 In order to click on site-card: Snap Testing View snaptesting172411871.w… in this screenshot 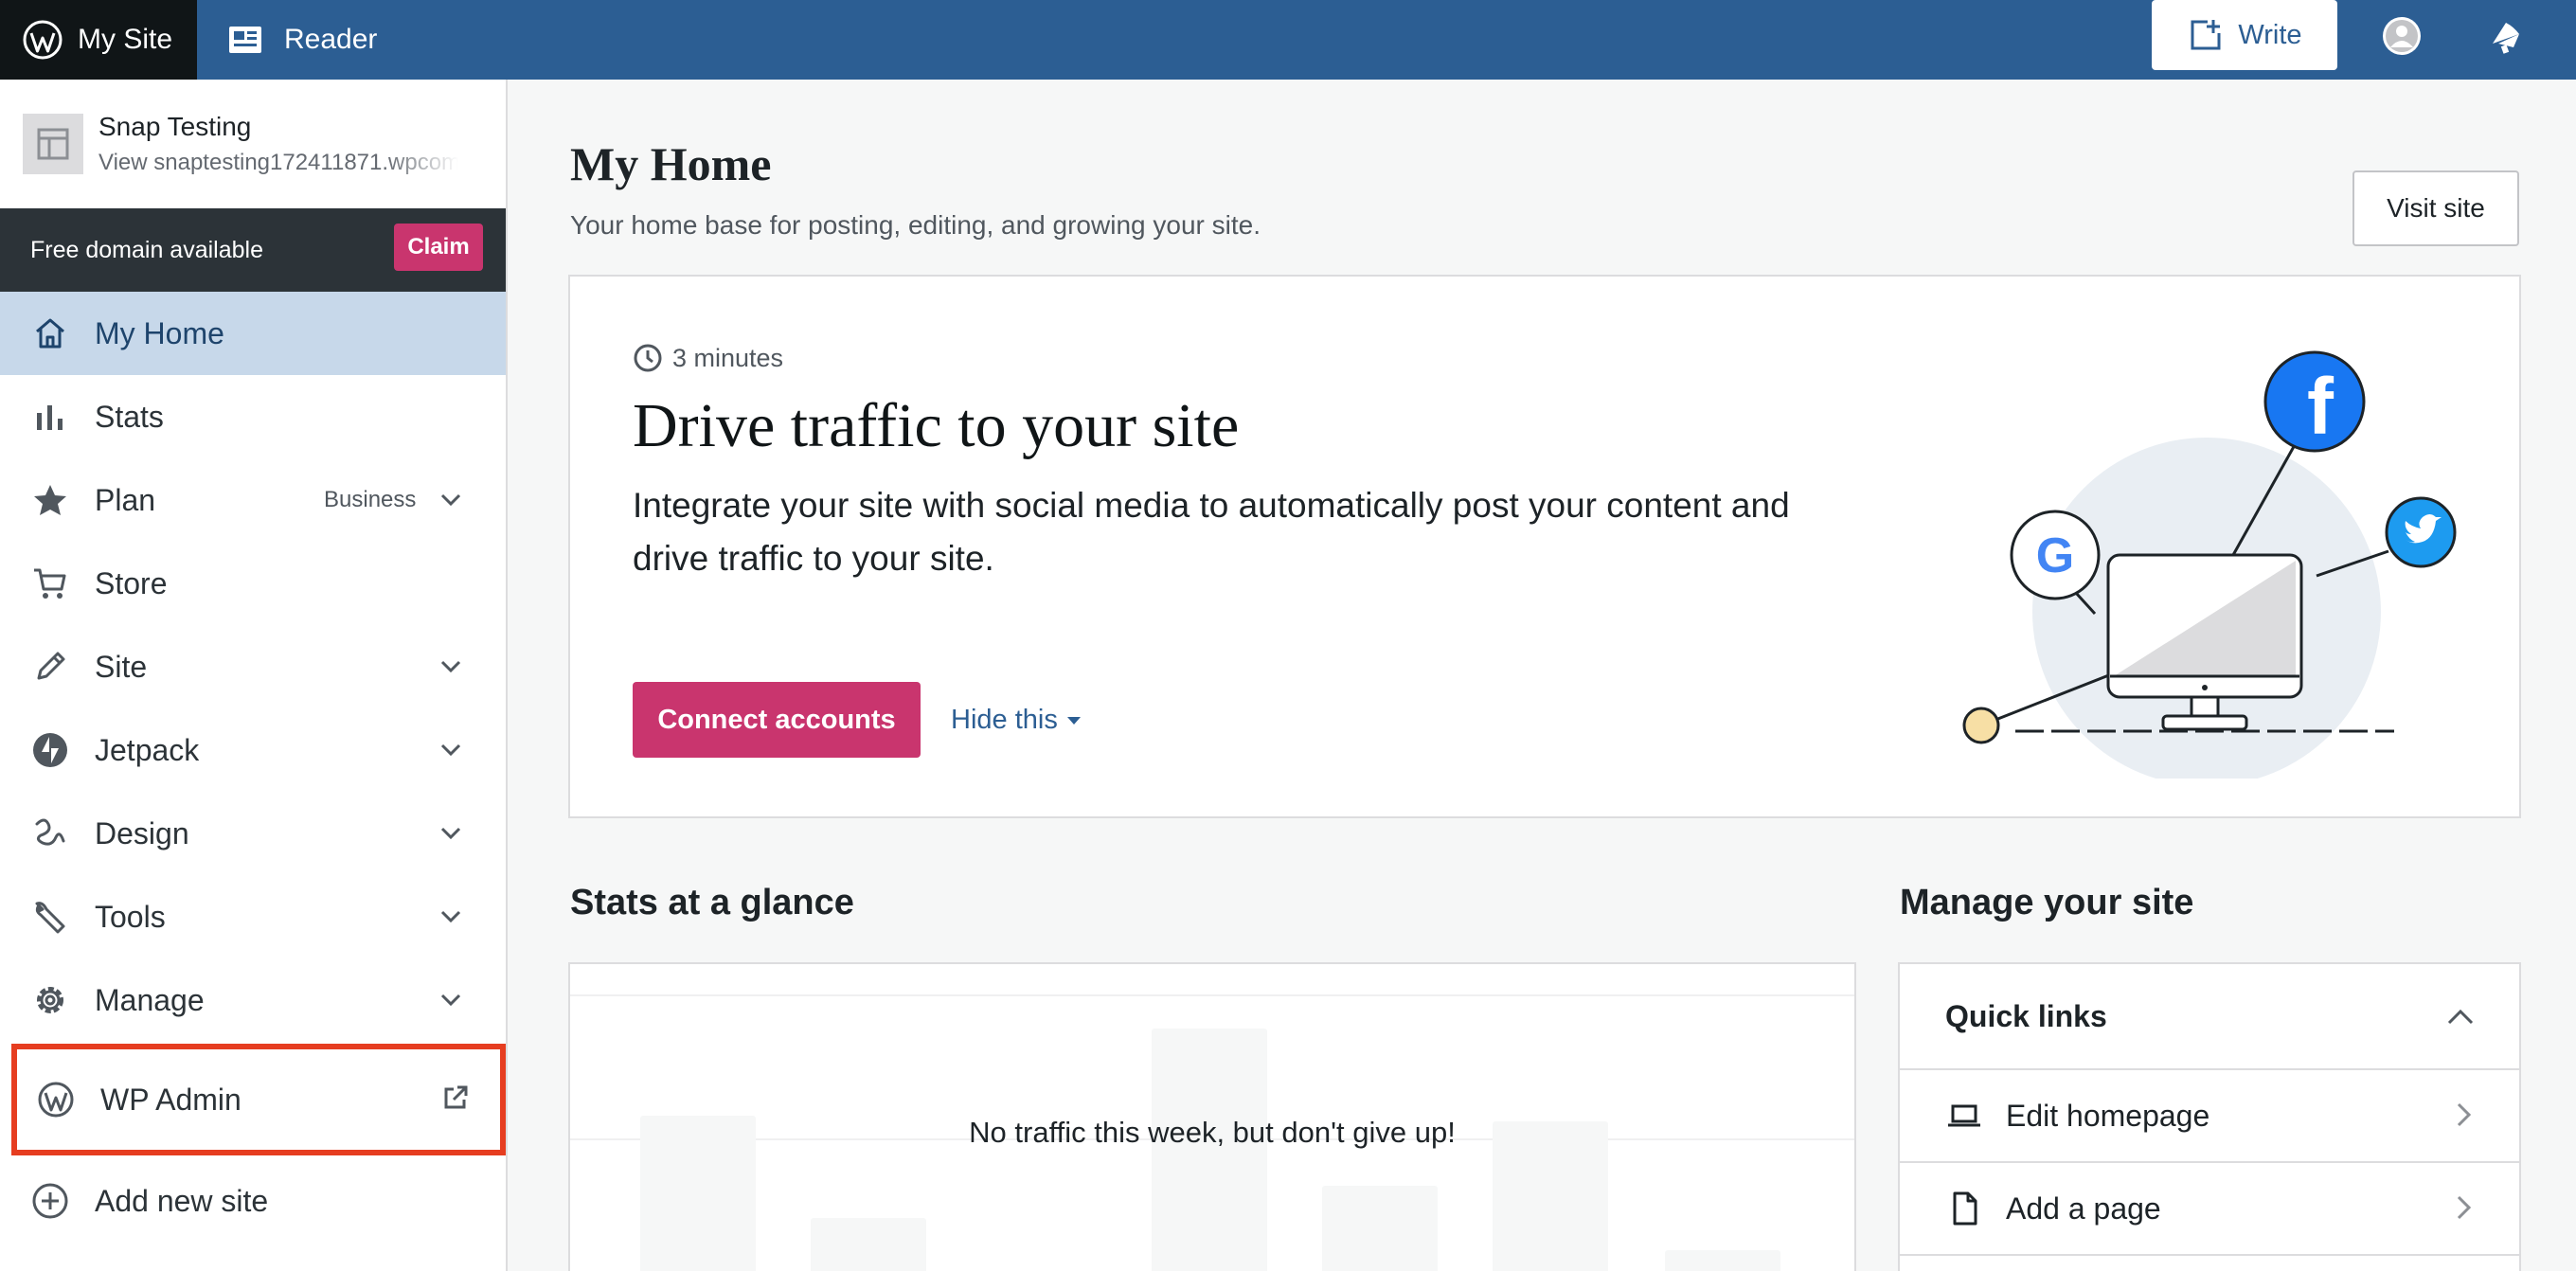, I will do `click(253, 144)`.